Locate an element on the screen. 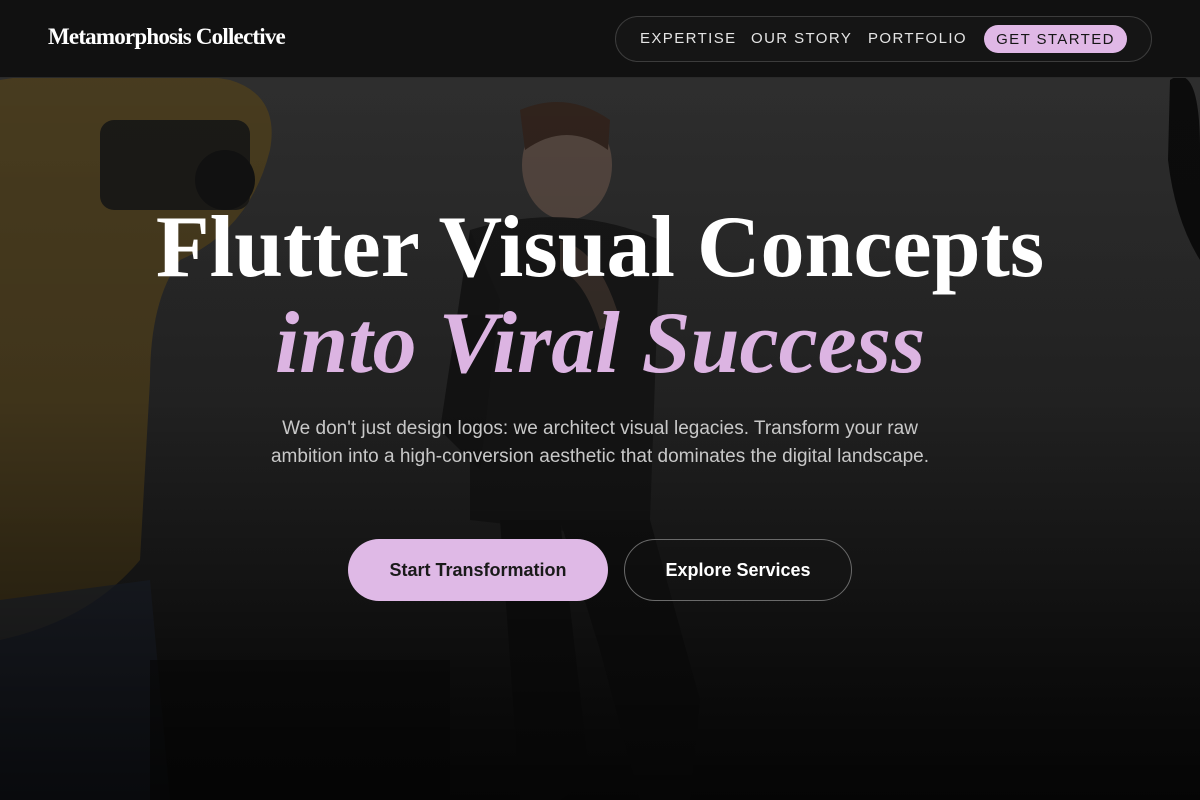  get-started-button: GET STARTED is located at coordinates (1055, 39).